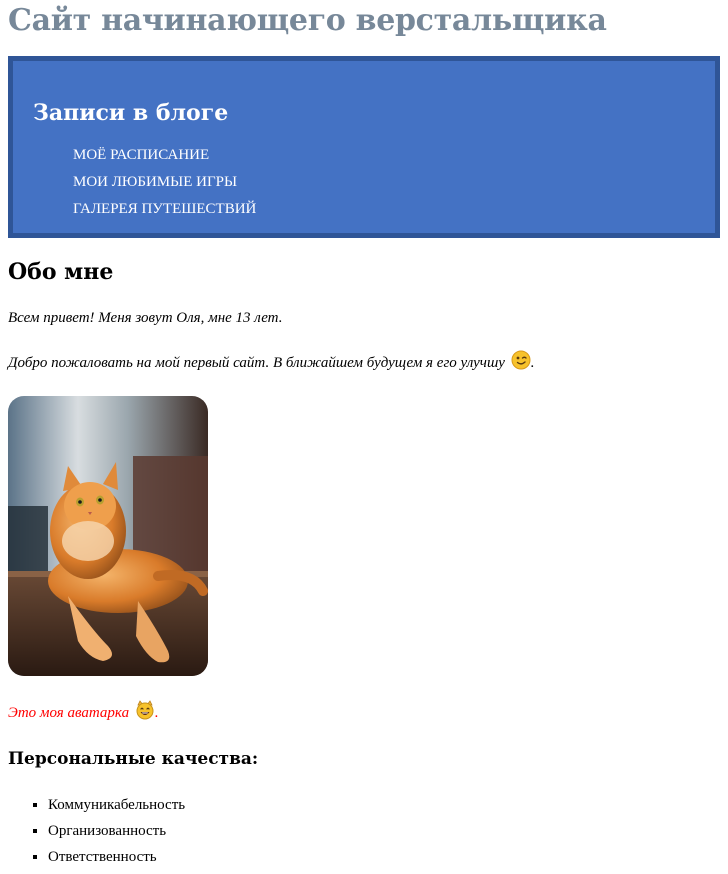  Describe the element at coordinates (384, 208) in the screenshot. I see `blog-link-item: ГАЛЕРЕЯ ПУТЕШЕСТВИЙ` at that location.